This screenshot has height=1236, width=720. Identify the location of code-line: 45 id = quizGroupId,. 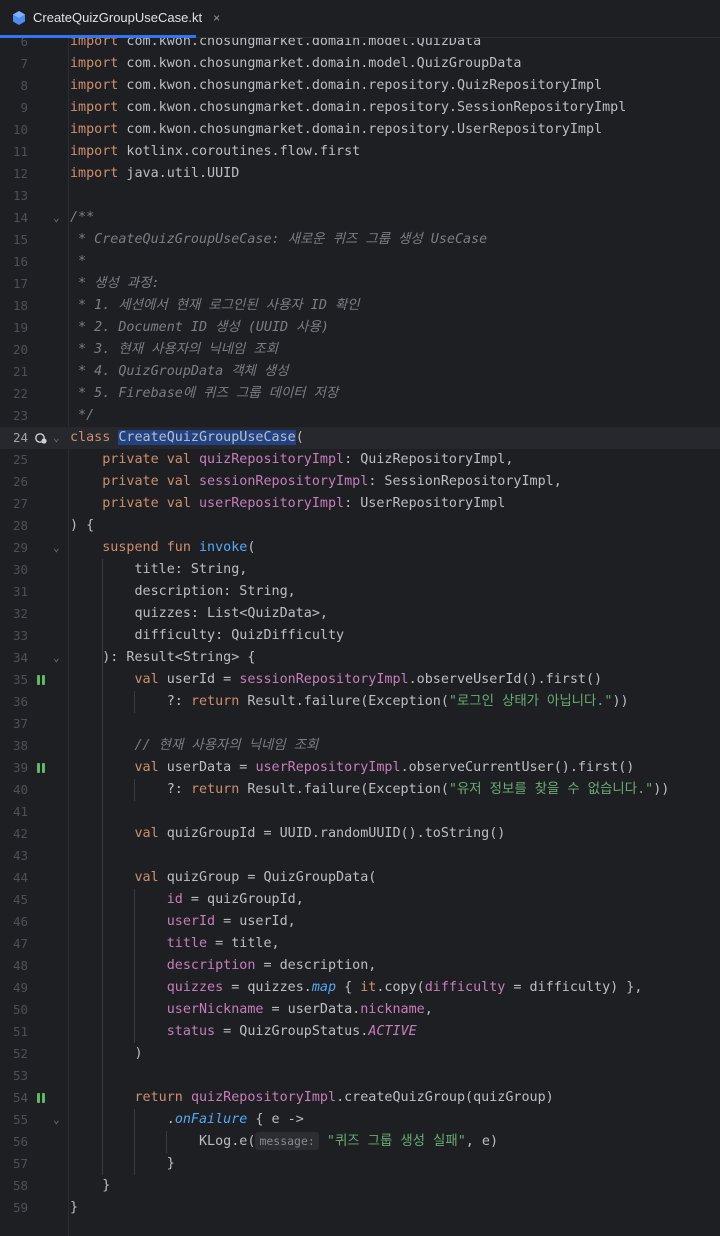
(360, 900).